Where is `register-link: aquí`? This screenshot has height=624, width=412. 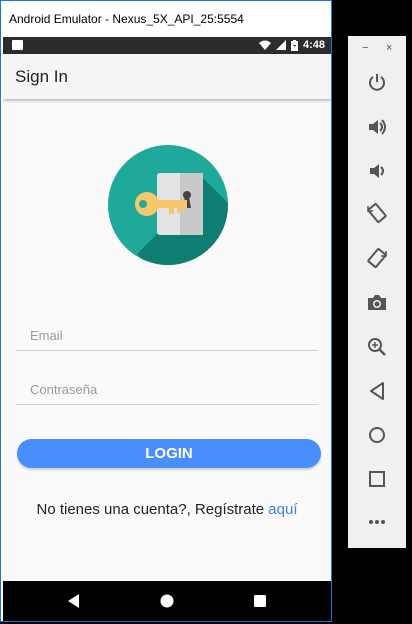 register-link: aquí is located at coordinates (282, 509).